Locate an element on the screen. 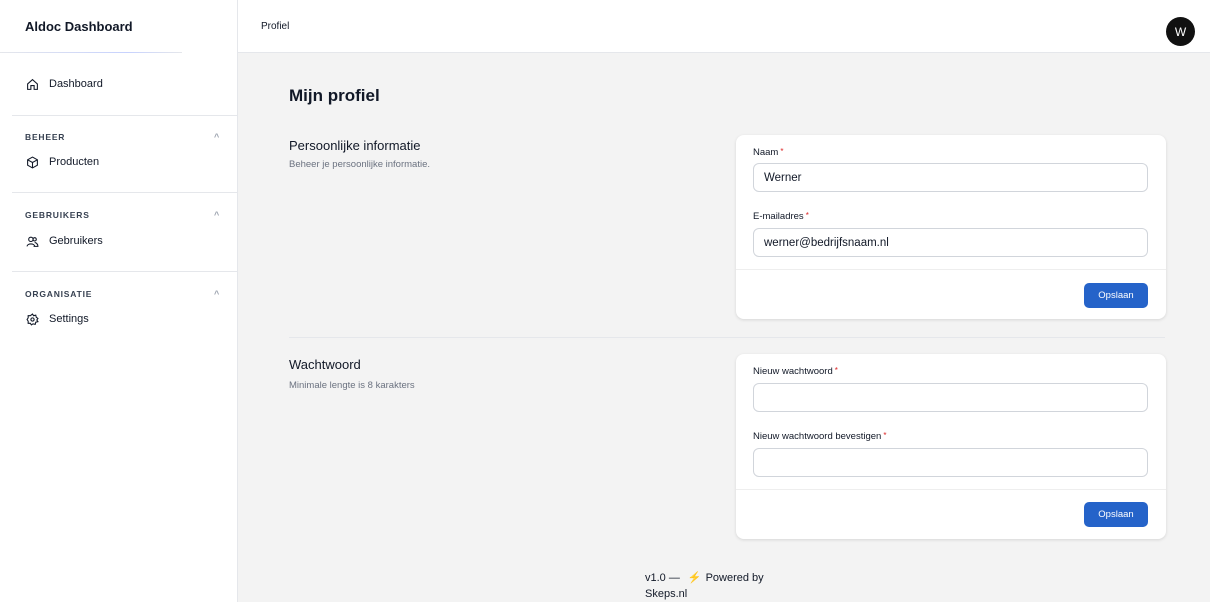 The image size is (1210, 602). section-description-personal: Beheer je persoonlijke informatie. is located at coordinates (359, 164).